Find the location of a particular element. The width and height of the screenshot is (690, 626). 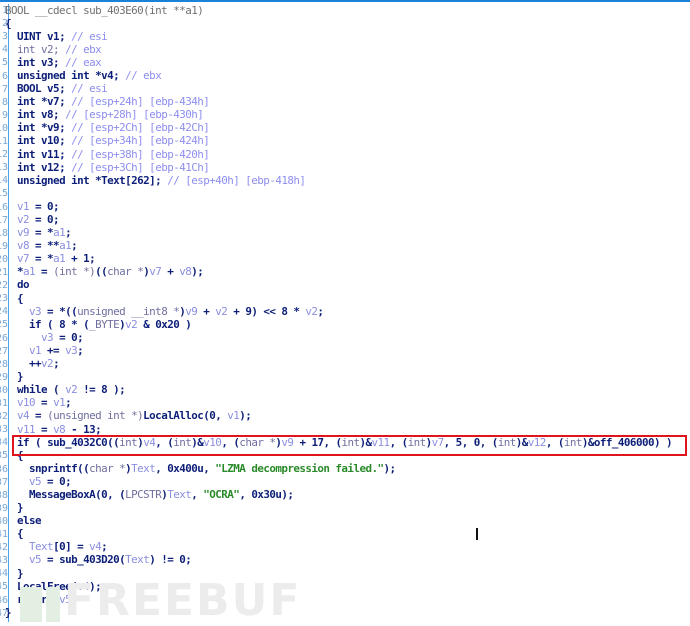

code-token-var: v9 is located at coordinates (191, 311).